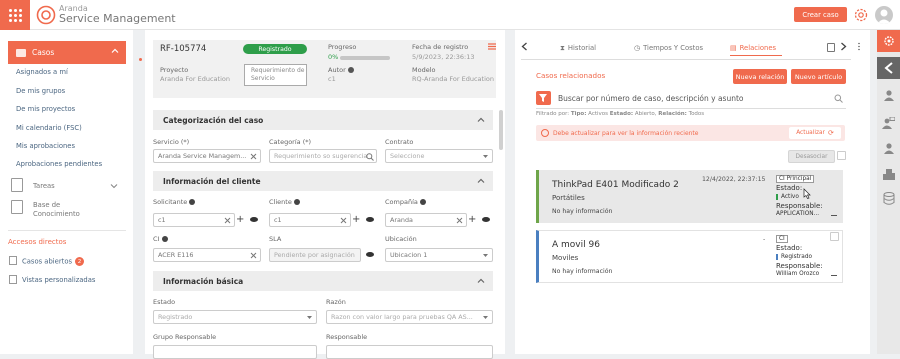  I want to click on sidebar-item-casos: Casos, so click(67, 52).